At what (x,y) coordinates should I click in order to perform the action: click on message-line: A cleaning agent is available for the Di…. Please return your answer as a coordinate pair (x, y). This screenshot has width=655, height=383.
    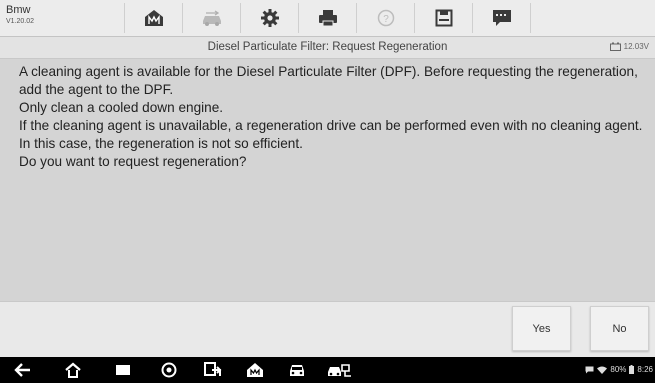
    Looking at the image, I should click on (328, 80).